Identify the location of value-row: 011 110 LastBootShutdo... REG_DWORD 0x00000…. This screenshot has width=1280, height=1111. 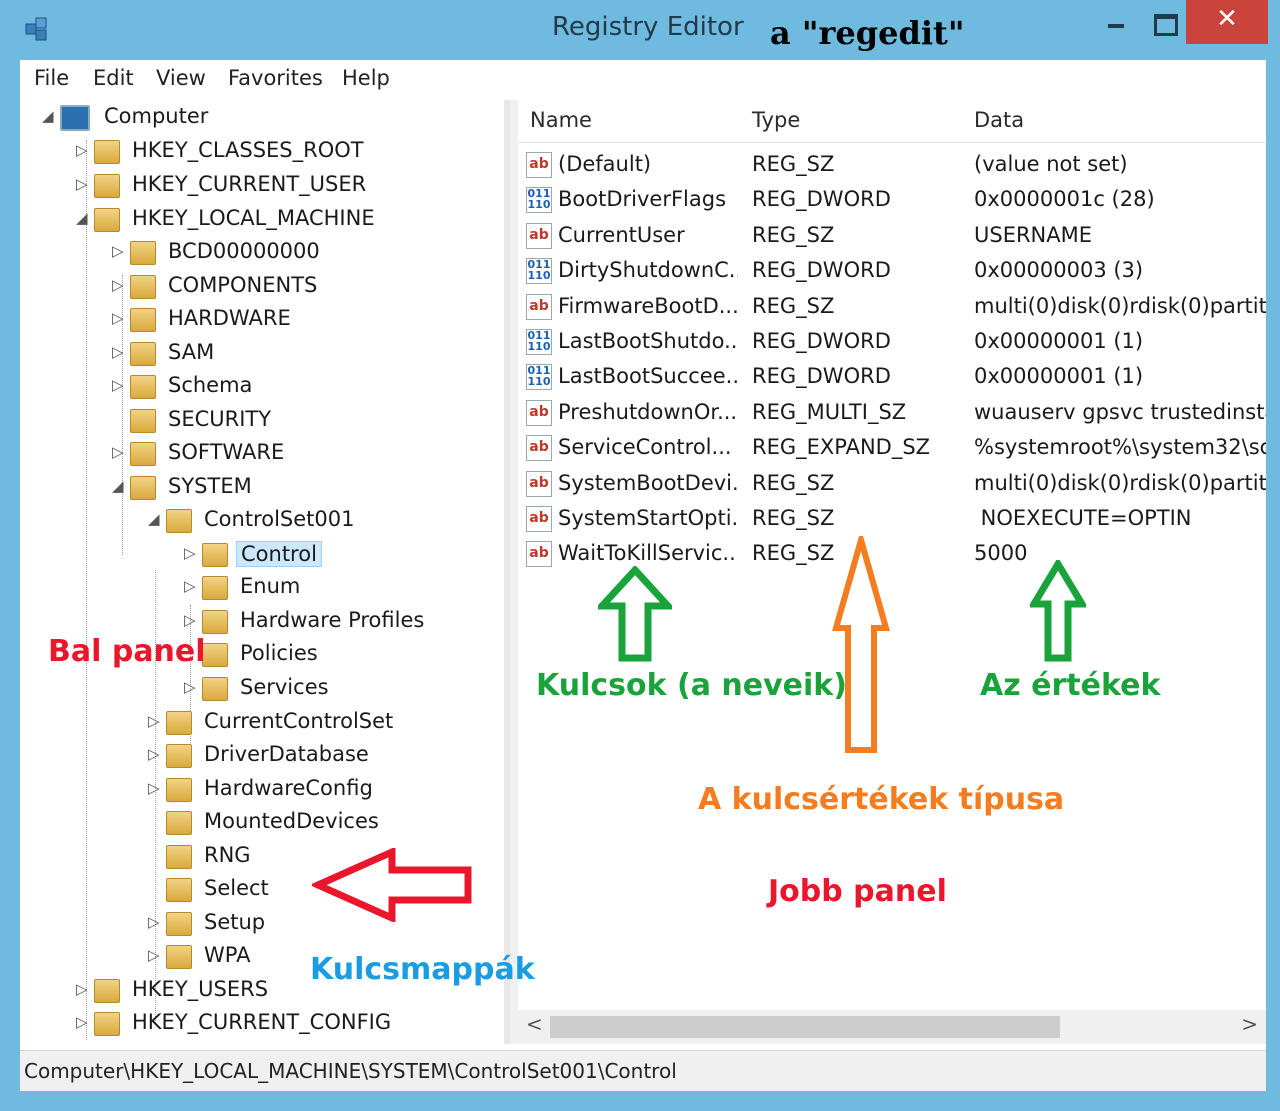
(892, 342).